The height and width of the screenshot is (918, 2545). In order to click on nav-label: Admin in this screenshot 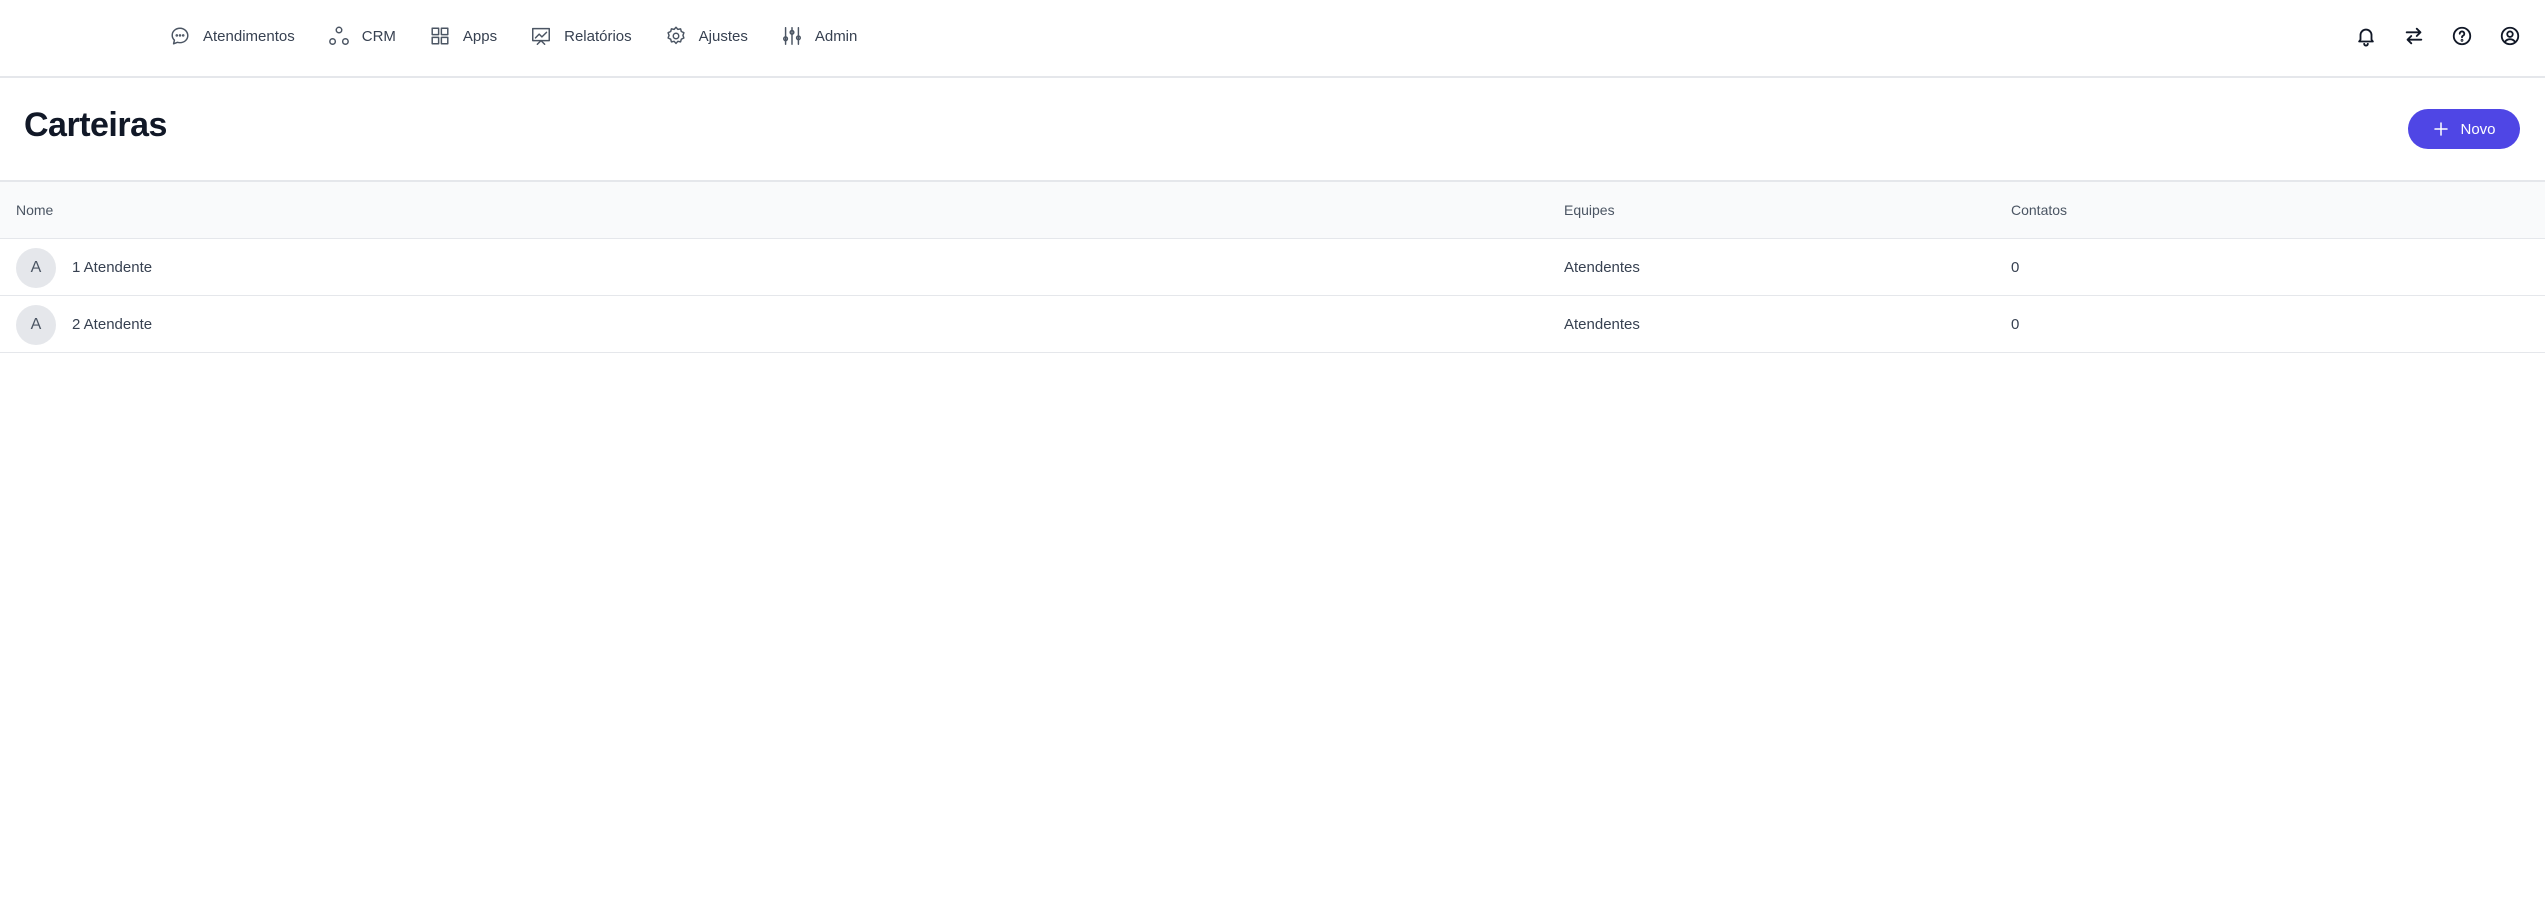, I will do `click(836, 36)`.